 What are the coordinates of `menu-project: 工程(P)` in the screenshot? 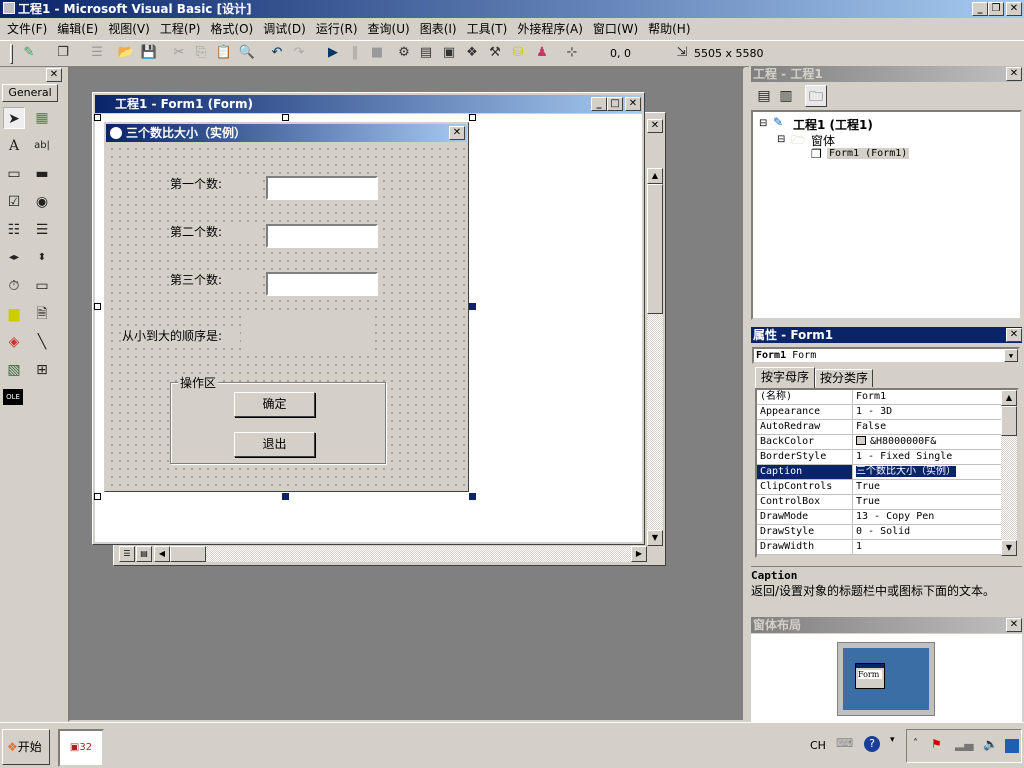 It's located at (180, 29).